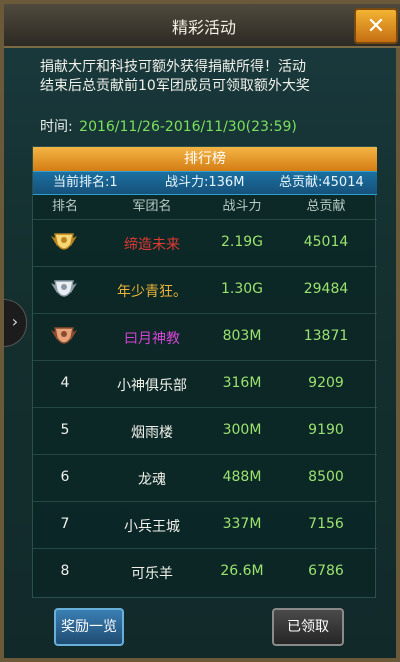  What do you see at coordinates (65, 524) in the screenshot?
I see `row-rank: 7` at bounding box center [65, 524].